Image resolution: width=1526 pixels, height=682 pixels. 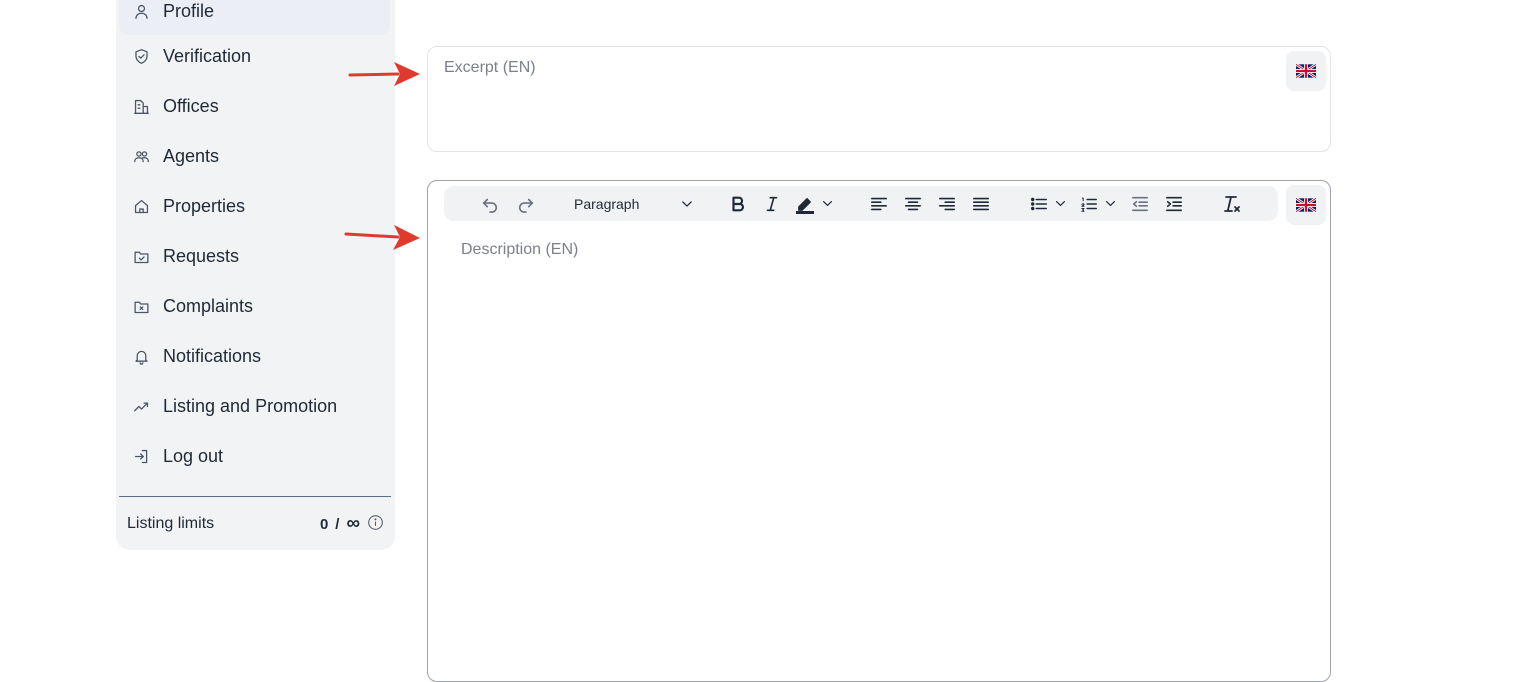 I want to click on listing-limits-used: 0, so click(x=324, y=524).